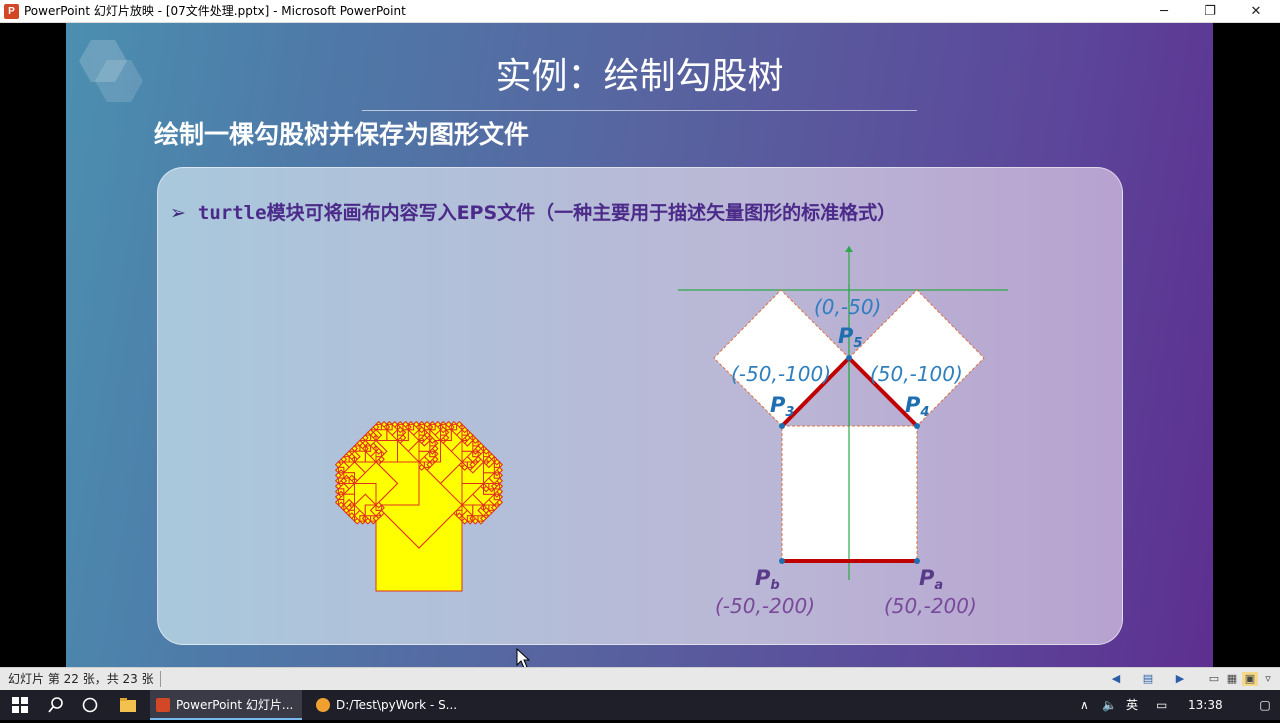 This screenshot has width=1280, height=723. I want to click on status-bar: 幻灯片 第 22 张，共 23 张 ◀ ▤ ▶ ▭ ▦ ▣ ▿, so click(640, 678).